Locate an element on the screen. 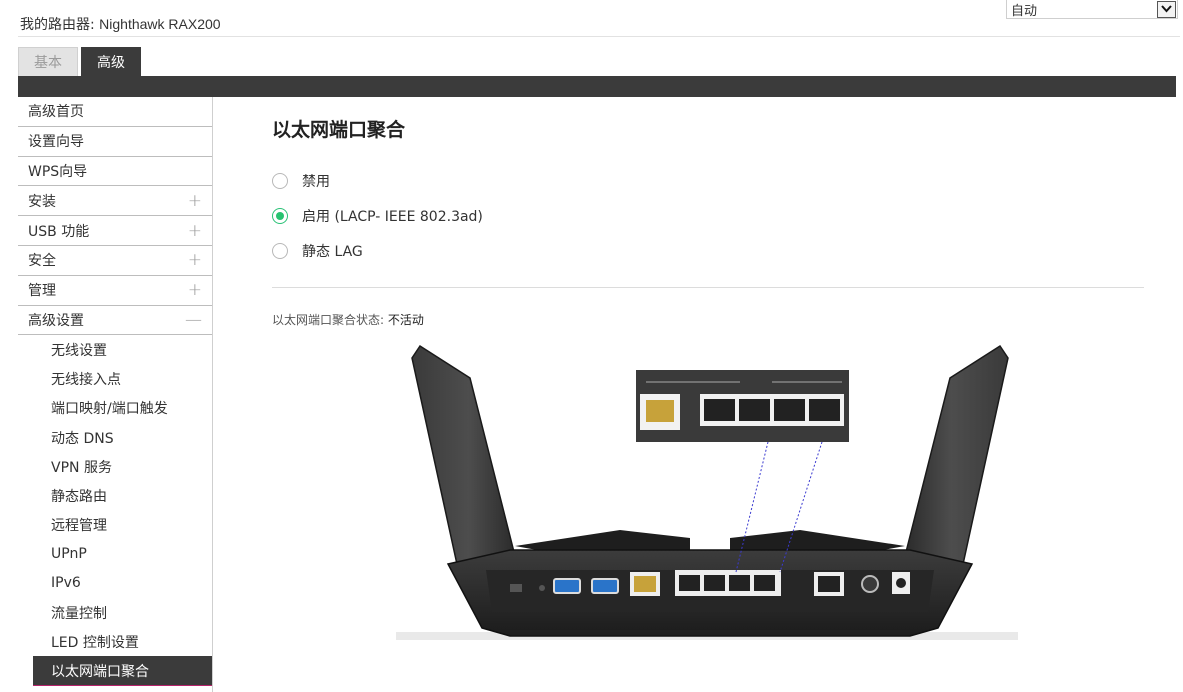  sidebar-item-wps-wizard: WPS向导 is located at coordinates (115, 172).